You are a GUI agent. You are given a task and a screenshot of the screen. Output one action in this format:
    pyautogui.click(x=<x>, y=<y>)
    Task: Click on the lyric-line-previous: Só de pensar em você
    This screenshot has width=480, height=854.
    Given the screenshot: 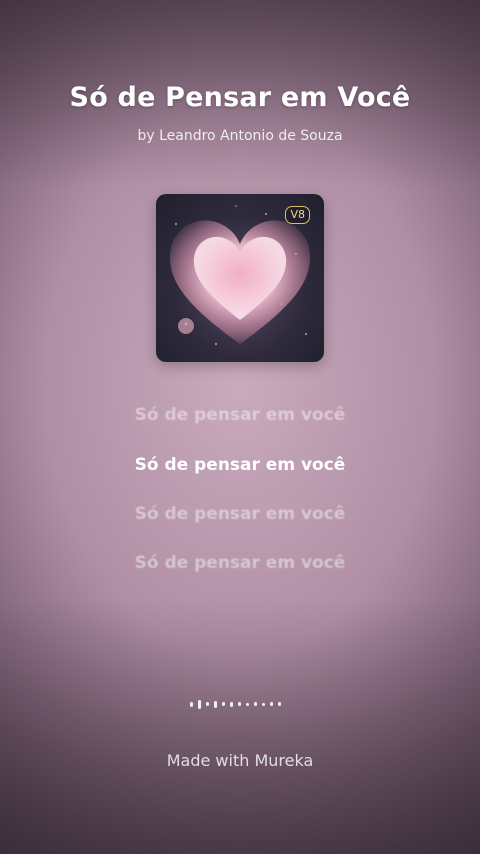 What is the action you would take?
    pyautogui.click(x=240, y=415)
    